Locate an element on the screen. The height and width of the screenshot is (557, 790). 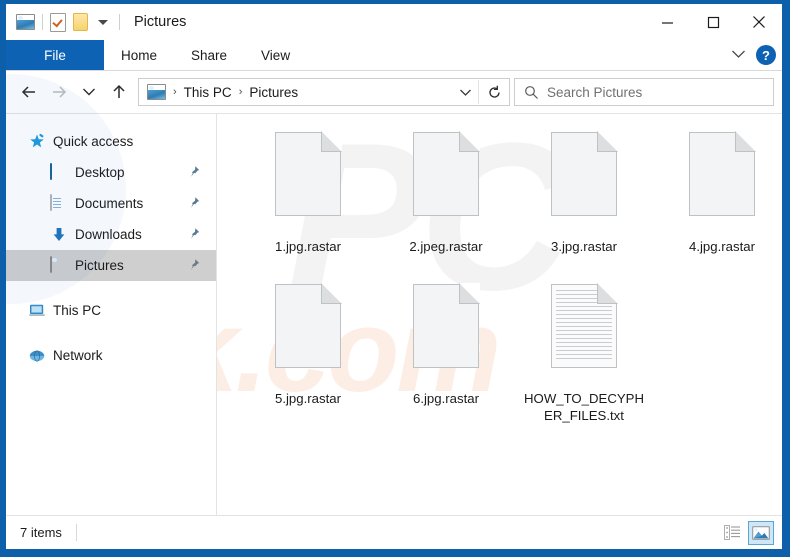
chevron-down-icon is located at coordinates (738, 55).